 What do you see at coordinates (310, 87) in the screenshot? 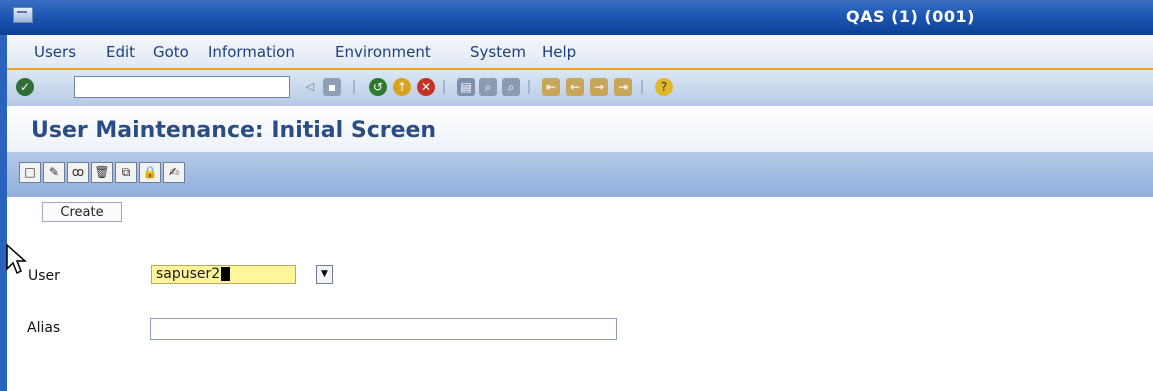
I see `back-arrow-icon: ◁` at bounding box center [310, 87].